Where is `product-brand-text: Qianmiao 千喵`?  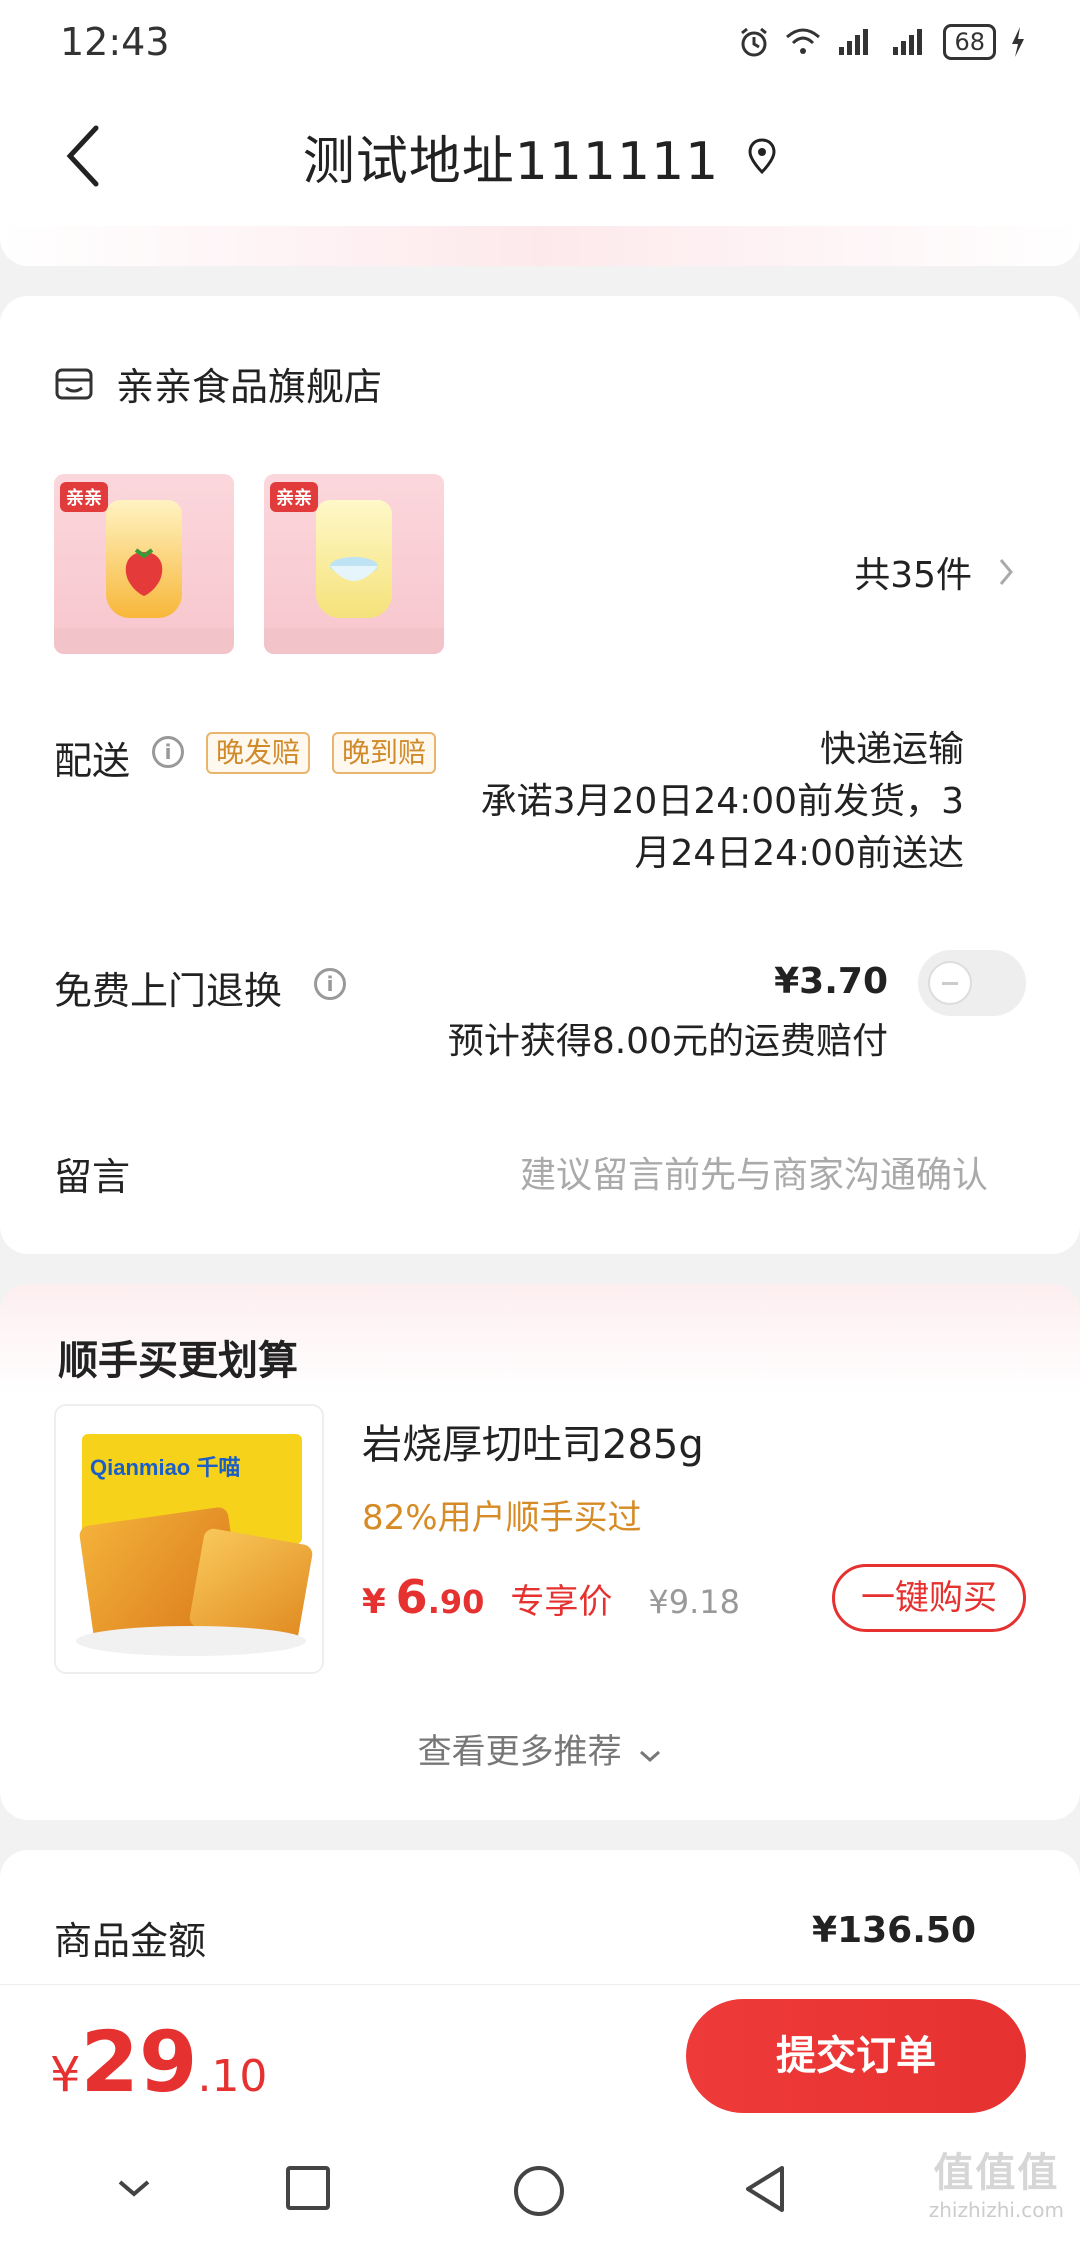
product-brand-text: Qianmiao 千喵 is located at coordinates (165, 1467).